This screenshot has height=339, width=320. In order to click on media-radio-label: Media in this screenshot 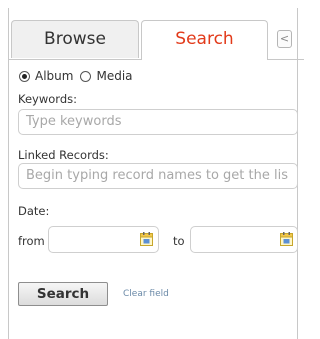, I will do `click(114, 76)`.